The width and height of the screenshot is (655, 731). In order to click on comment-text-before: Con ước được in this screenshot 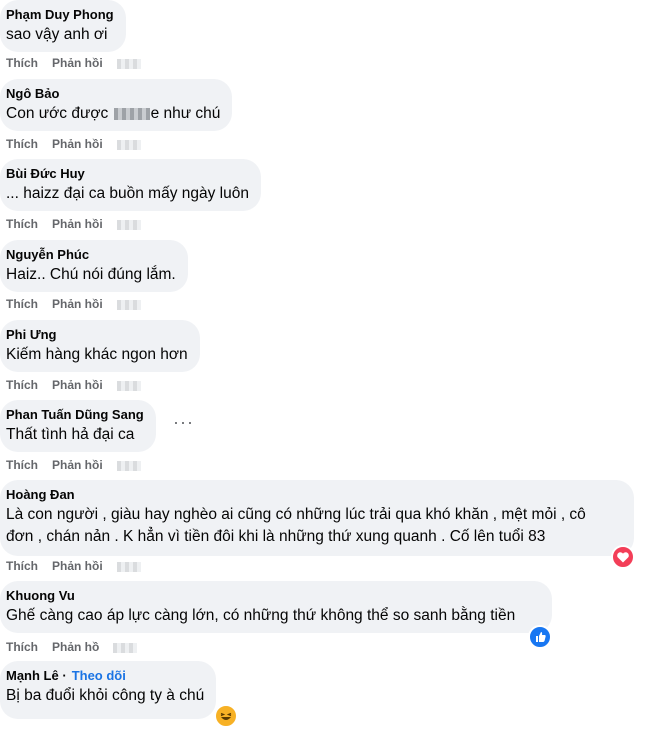, I will do `click(57, 113)`.